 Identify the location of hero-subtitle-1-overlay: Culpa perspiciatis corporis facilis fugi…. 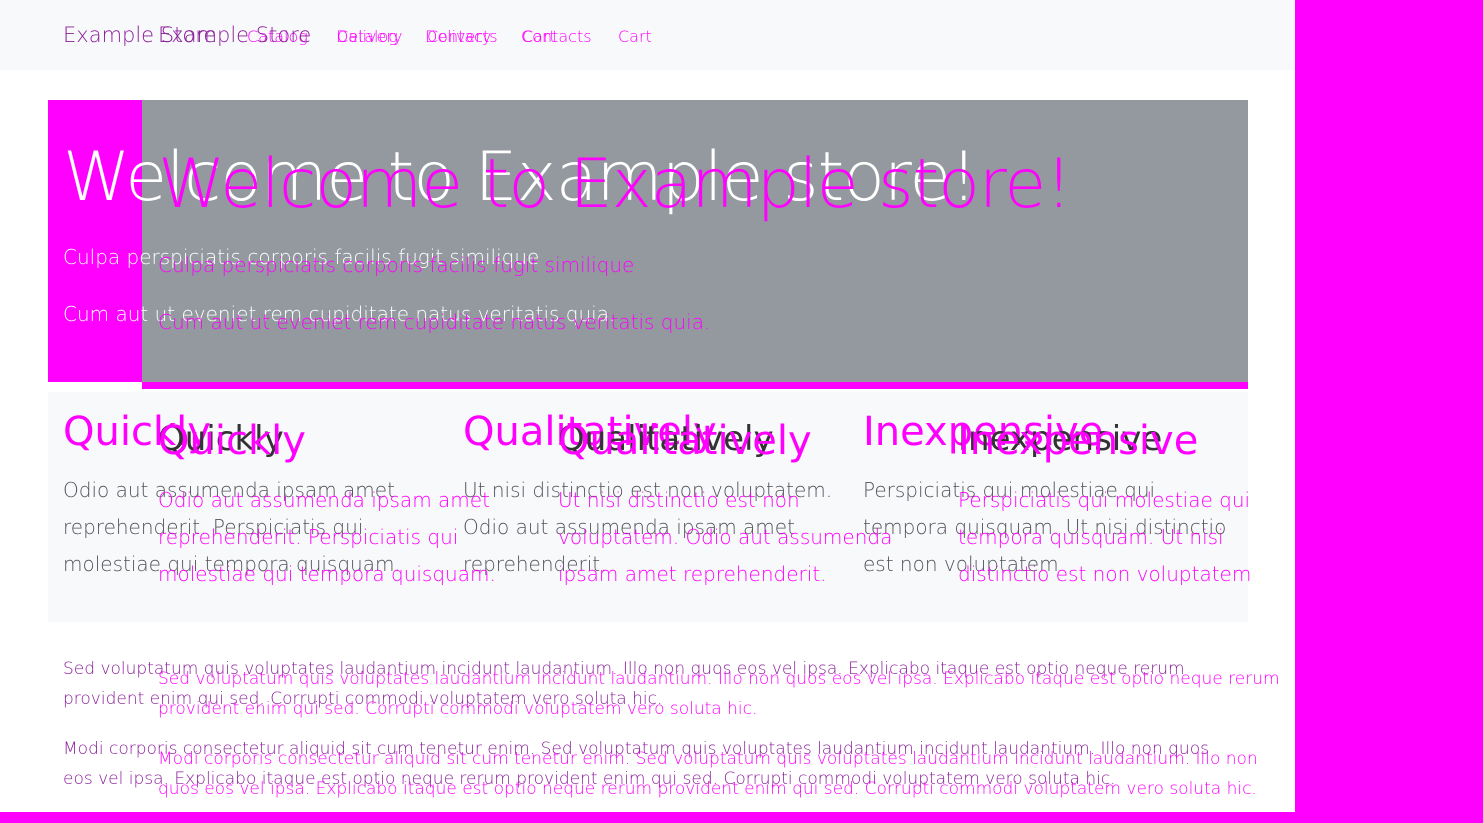
(396, 265).